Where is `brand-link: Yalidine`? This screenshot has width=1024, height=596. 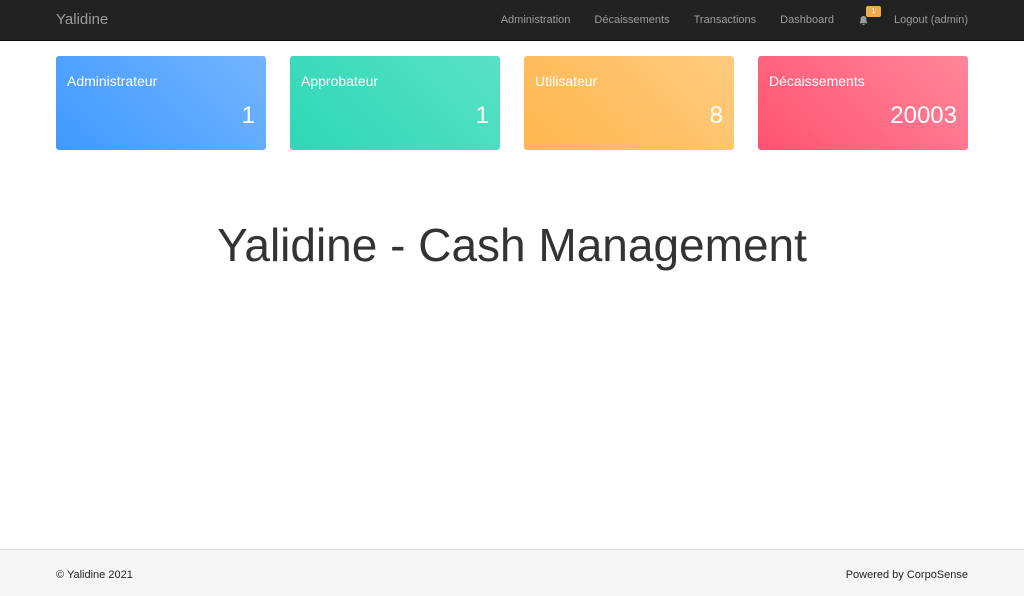
brand-link: Yalidine is located at coordinates (82, 19).